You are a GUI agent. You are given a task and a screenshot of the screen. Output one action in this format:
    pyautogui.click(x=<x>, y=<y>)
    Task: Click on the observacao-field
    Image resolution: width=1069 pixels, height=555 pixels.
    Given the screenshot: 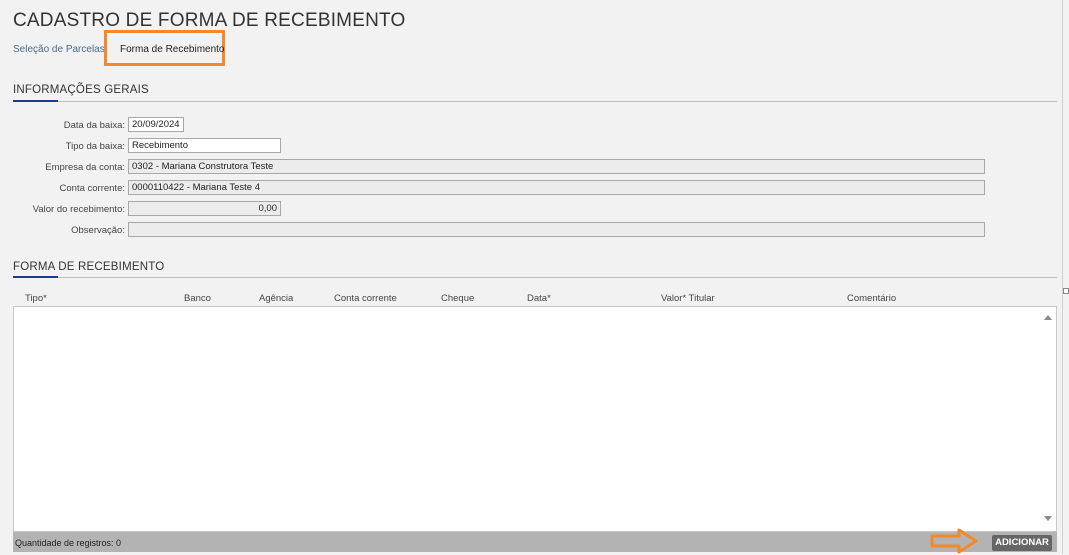 What is the action you would take?
    pyautogui.click(x=556, y=229)
    